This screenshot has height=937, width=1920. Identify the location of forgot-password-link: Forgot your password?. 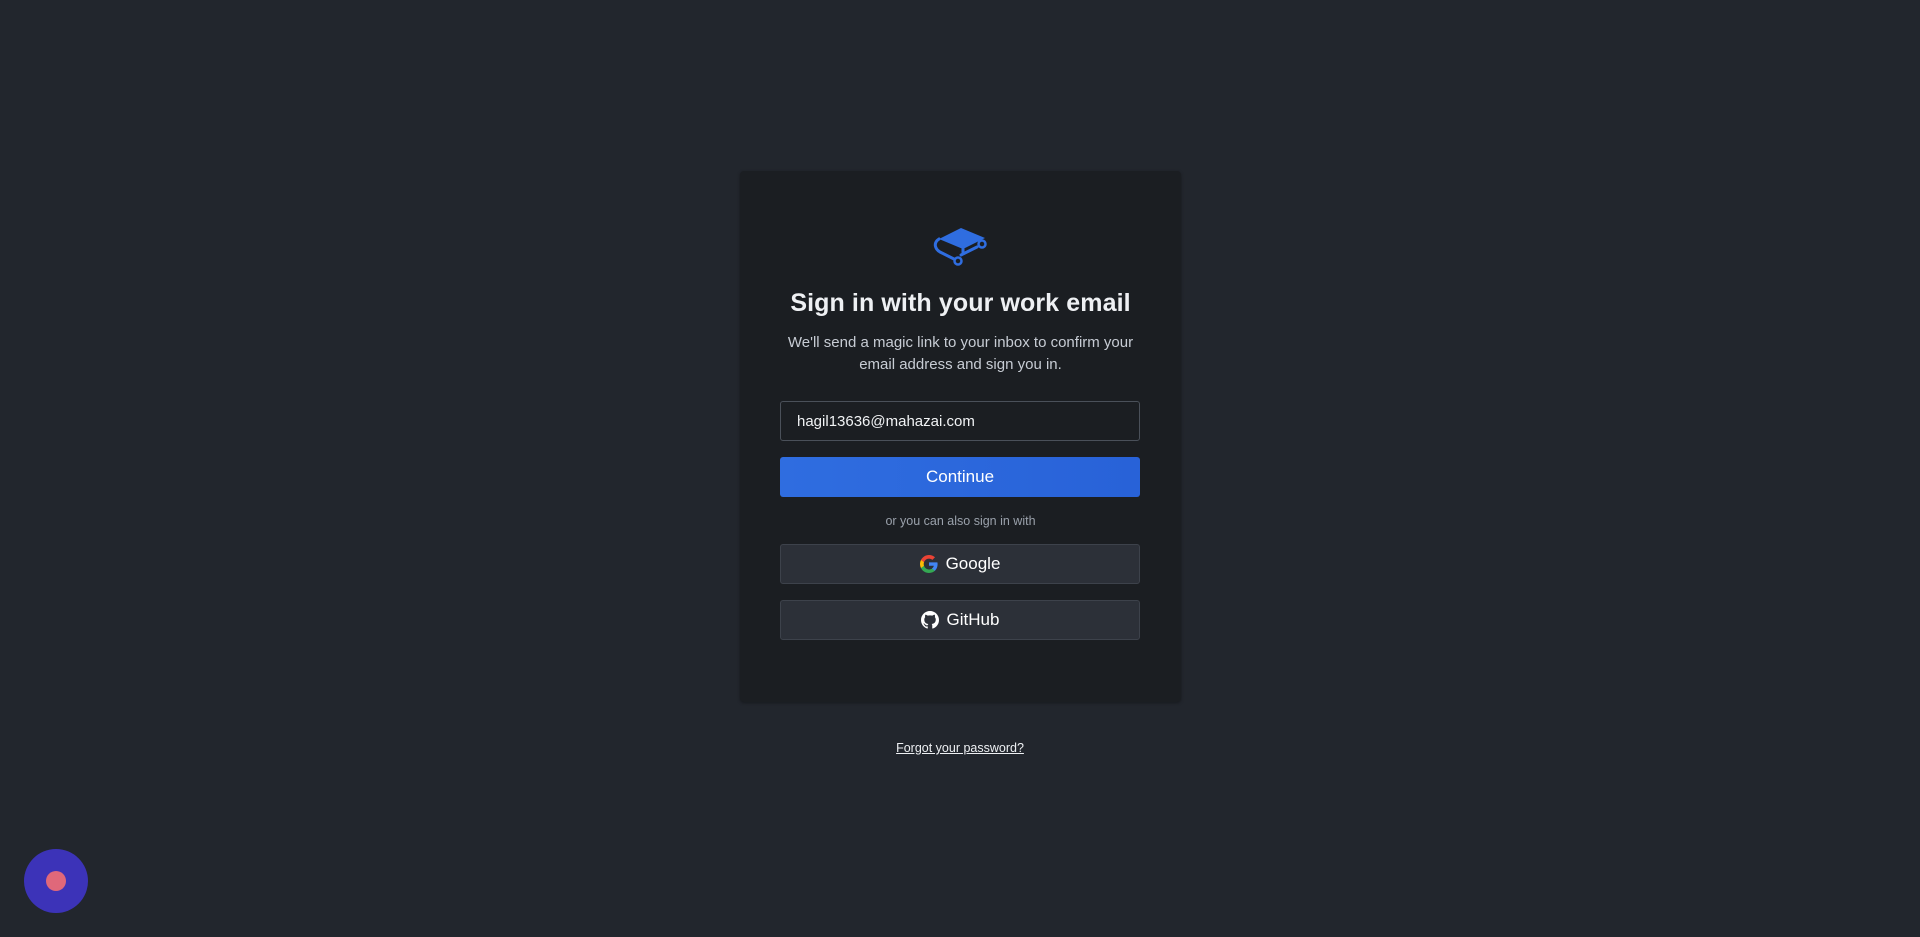
(960, 748).